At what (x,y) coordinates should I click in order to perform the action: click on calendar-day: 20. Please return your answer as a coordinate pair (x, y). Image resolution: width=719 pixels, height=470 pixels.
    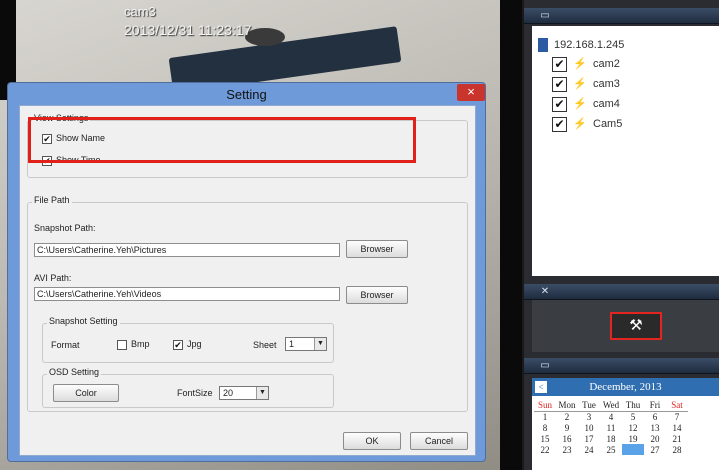
    Looking at the image, I should click on (655, 438).